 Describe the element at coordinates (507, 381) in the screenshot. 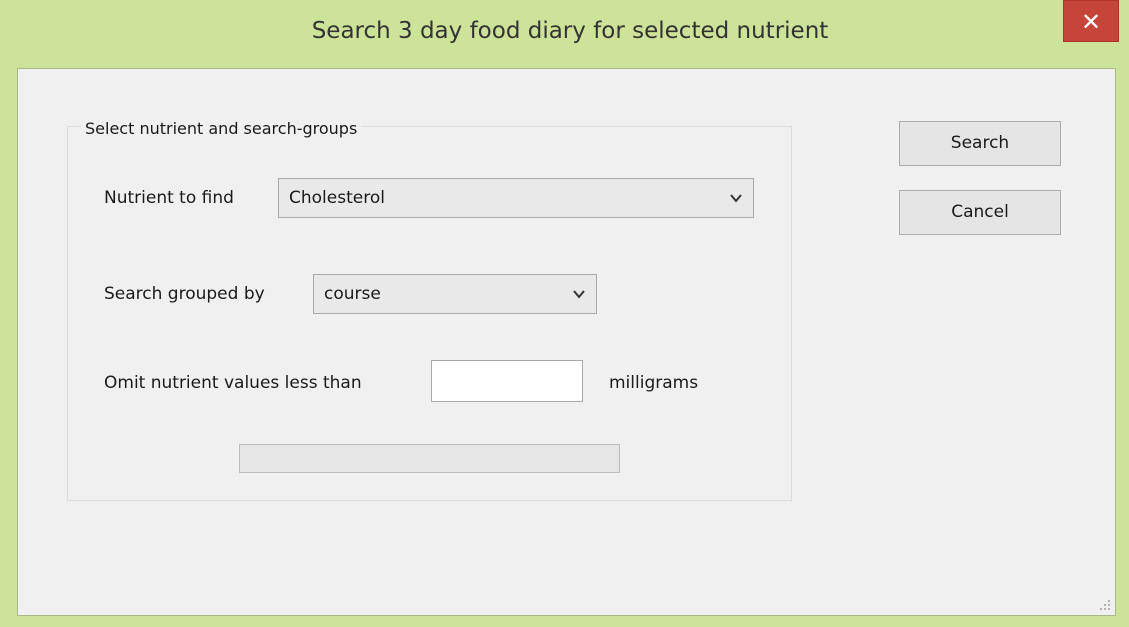

I see `threshold-input` at that location.